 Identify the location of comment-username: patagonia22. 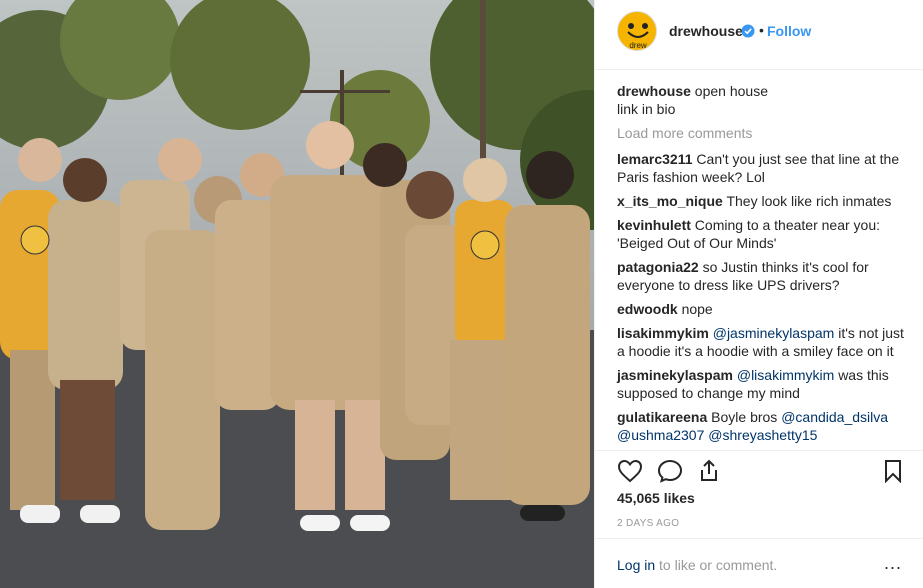
(658, 267).